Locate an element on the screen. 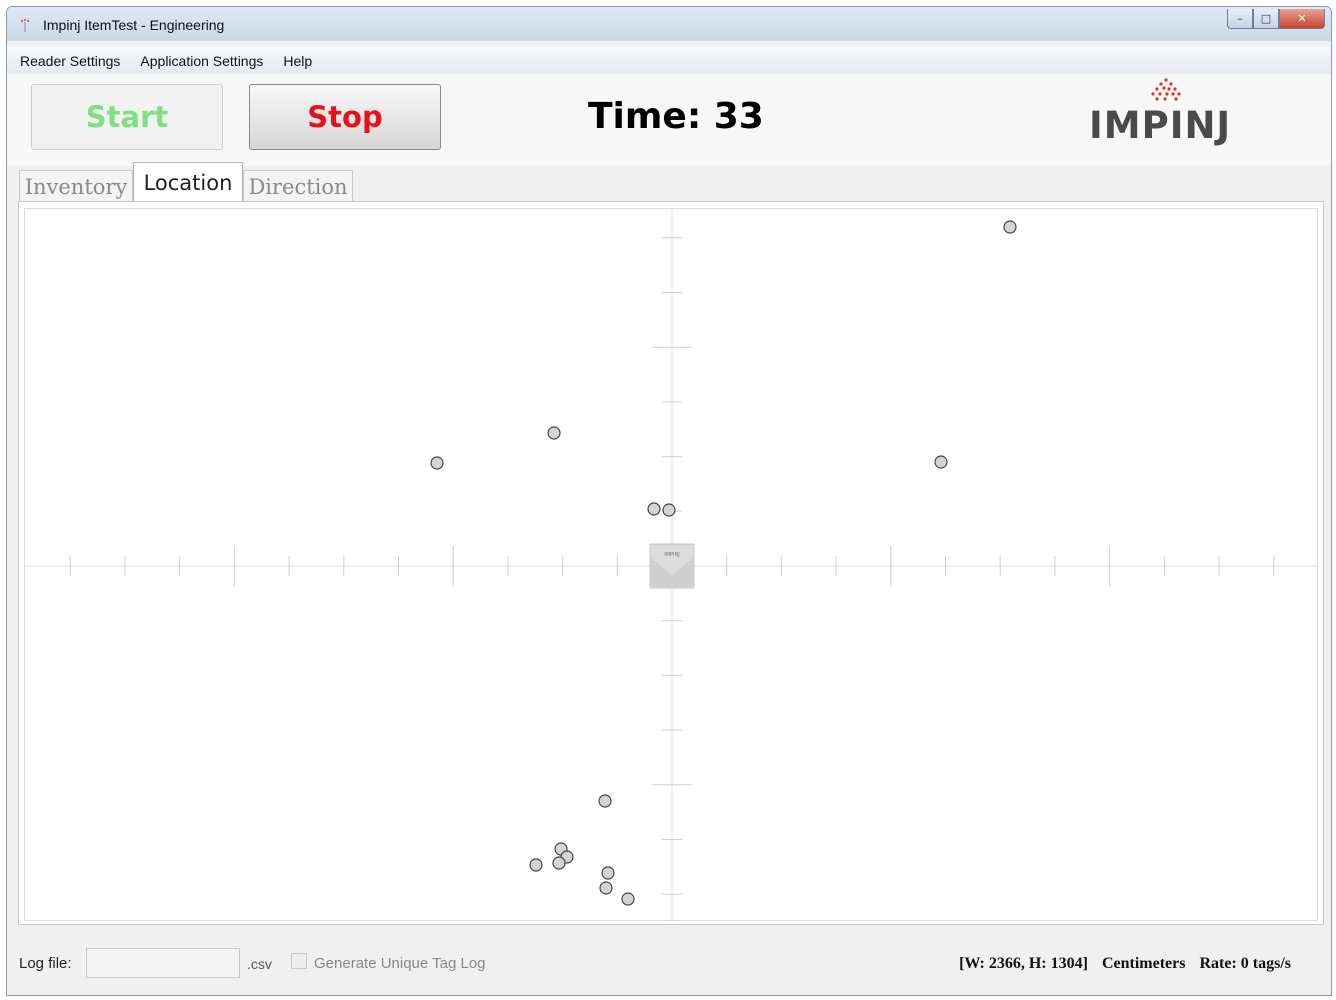 Image resolution: width=1336 pixels, height=1000 pixels. units-label: Centimeters is located at coordinates (1143, 963).